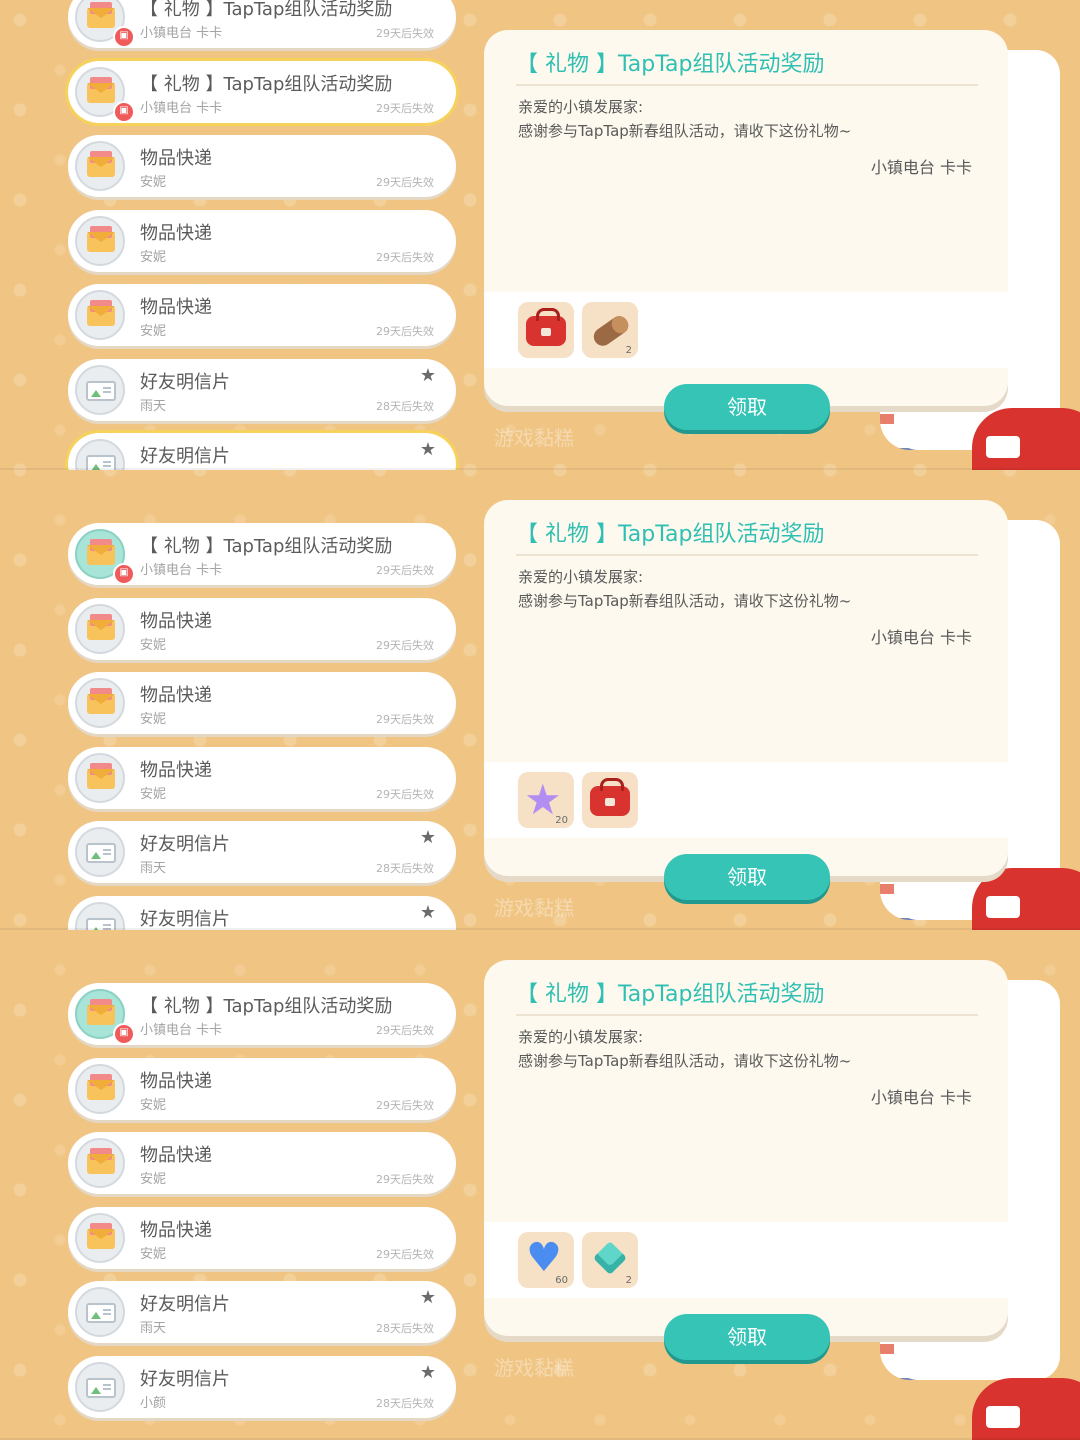 This screenshot has height=1440, width=1080. Describe the element at coordinates (747, 85) in the screenshot. I see `title-divider` at that location.